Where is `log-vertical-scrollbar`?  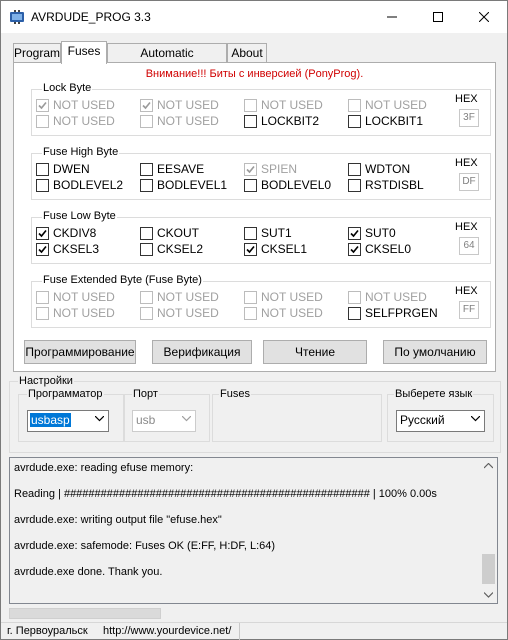
log-vertical-scrollbar is located at coordinates (488, 530).